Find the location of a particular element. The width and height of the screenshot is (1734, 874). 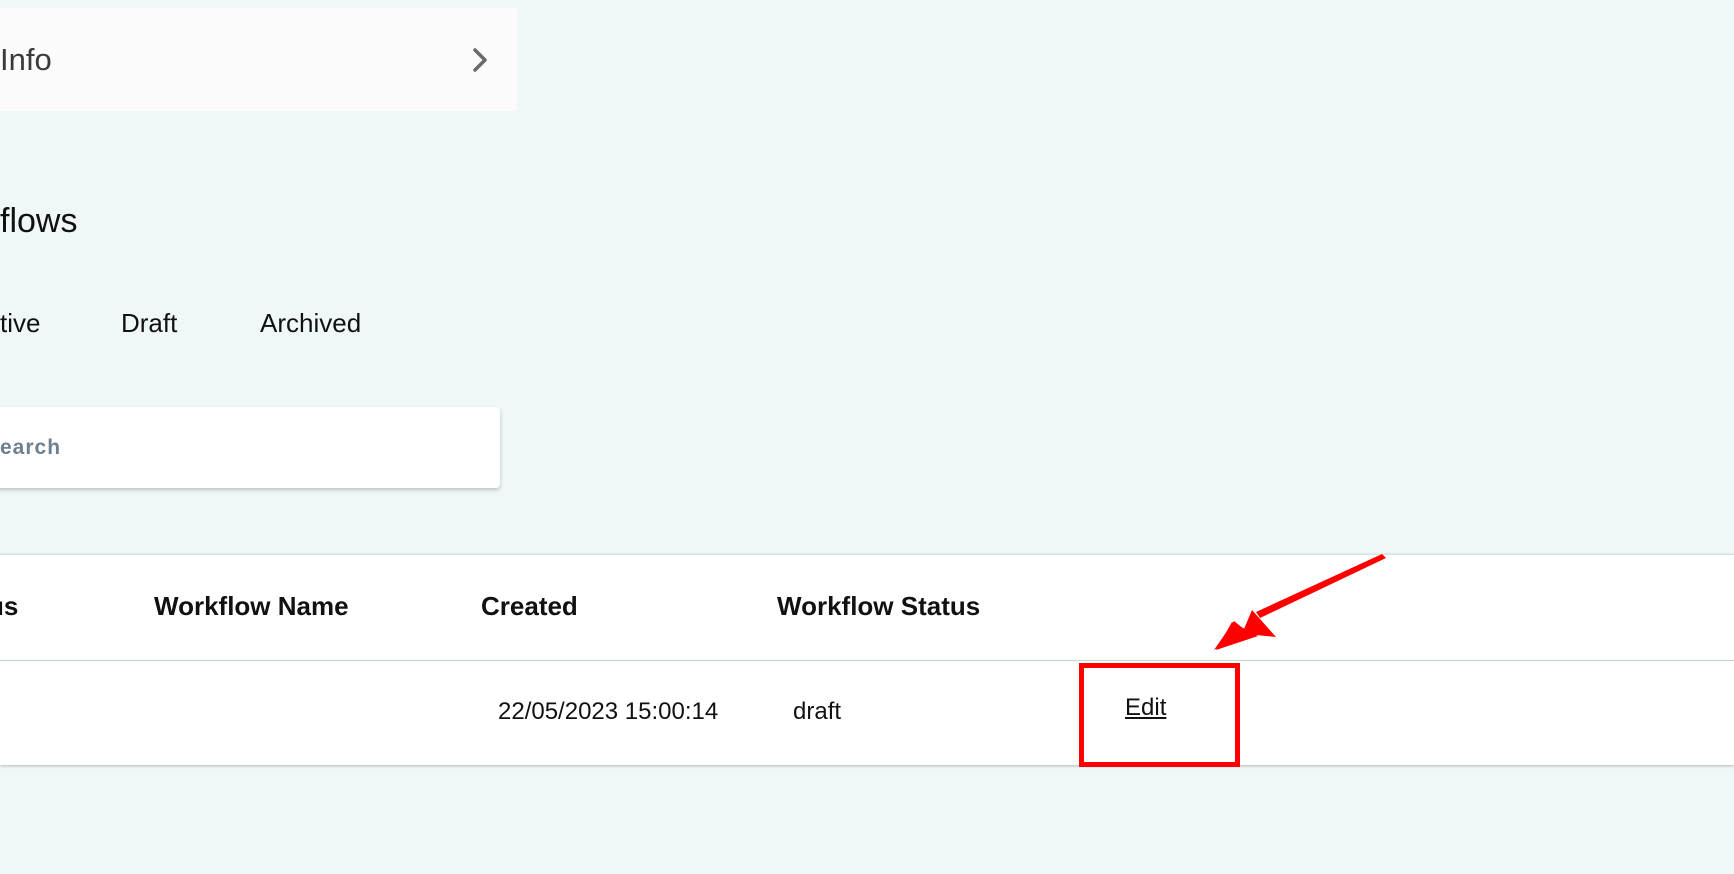

info-card-title: Info is located at coordinates (26, 59).